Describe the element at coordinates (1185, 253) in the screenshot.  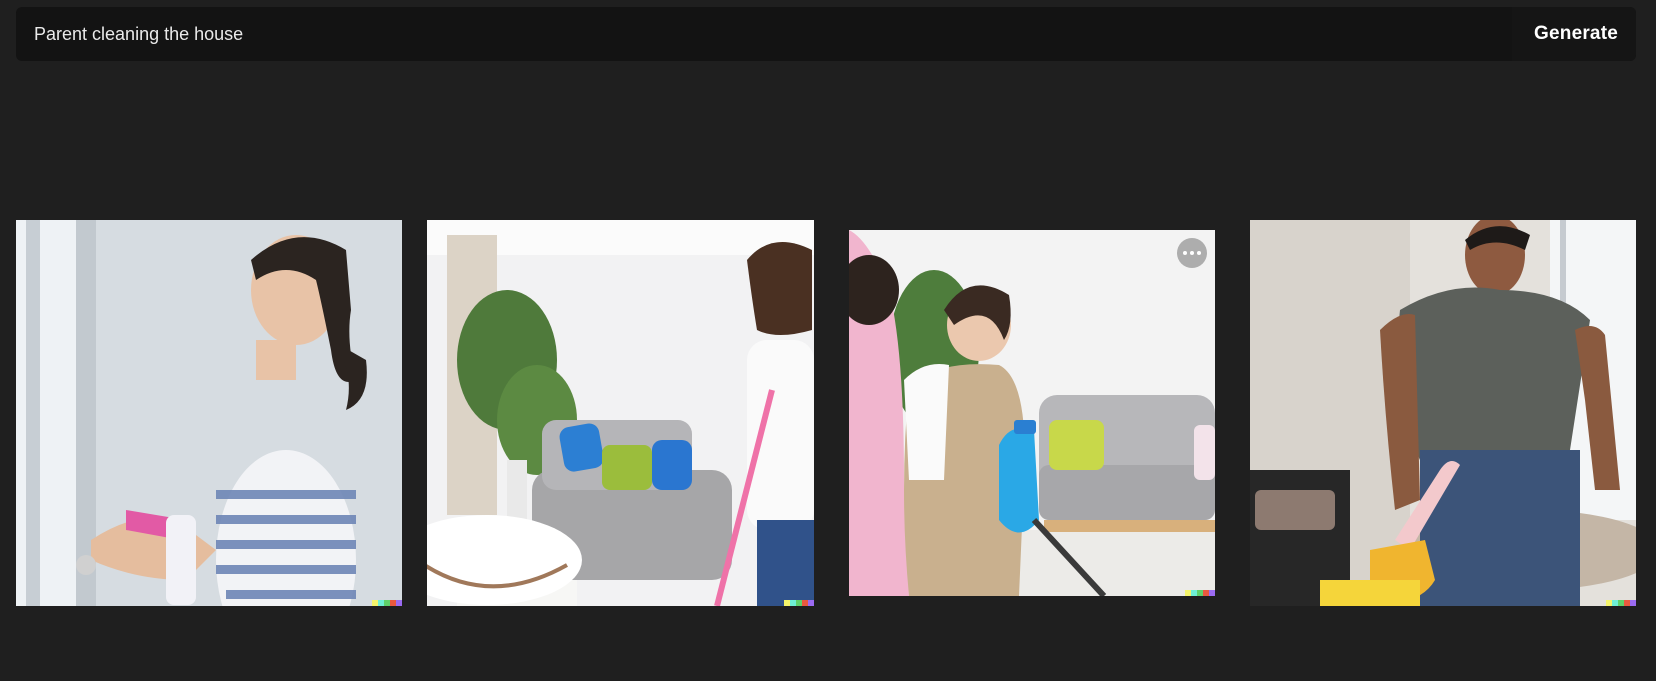
I see `more-horizontal-icon` at that location.